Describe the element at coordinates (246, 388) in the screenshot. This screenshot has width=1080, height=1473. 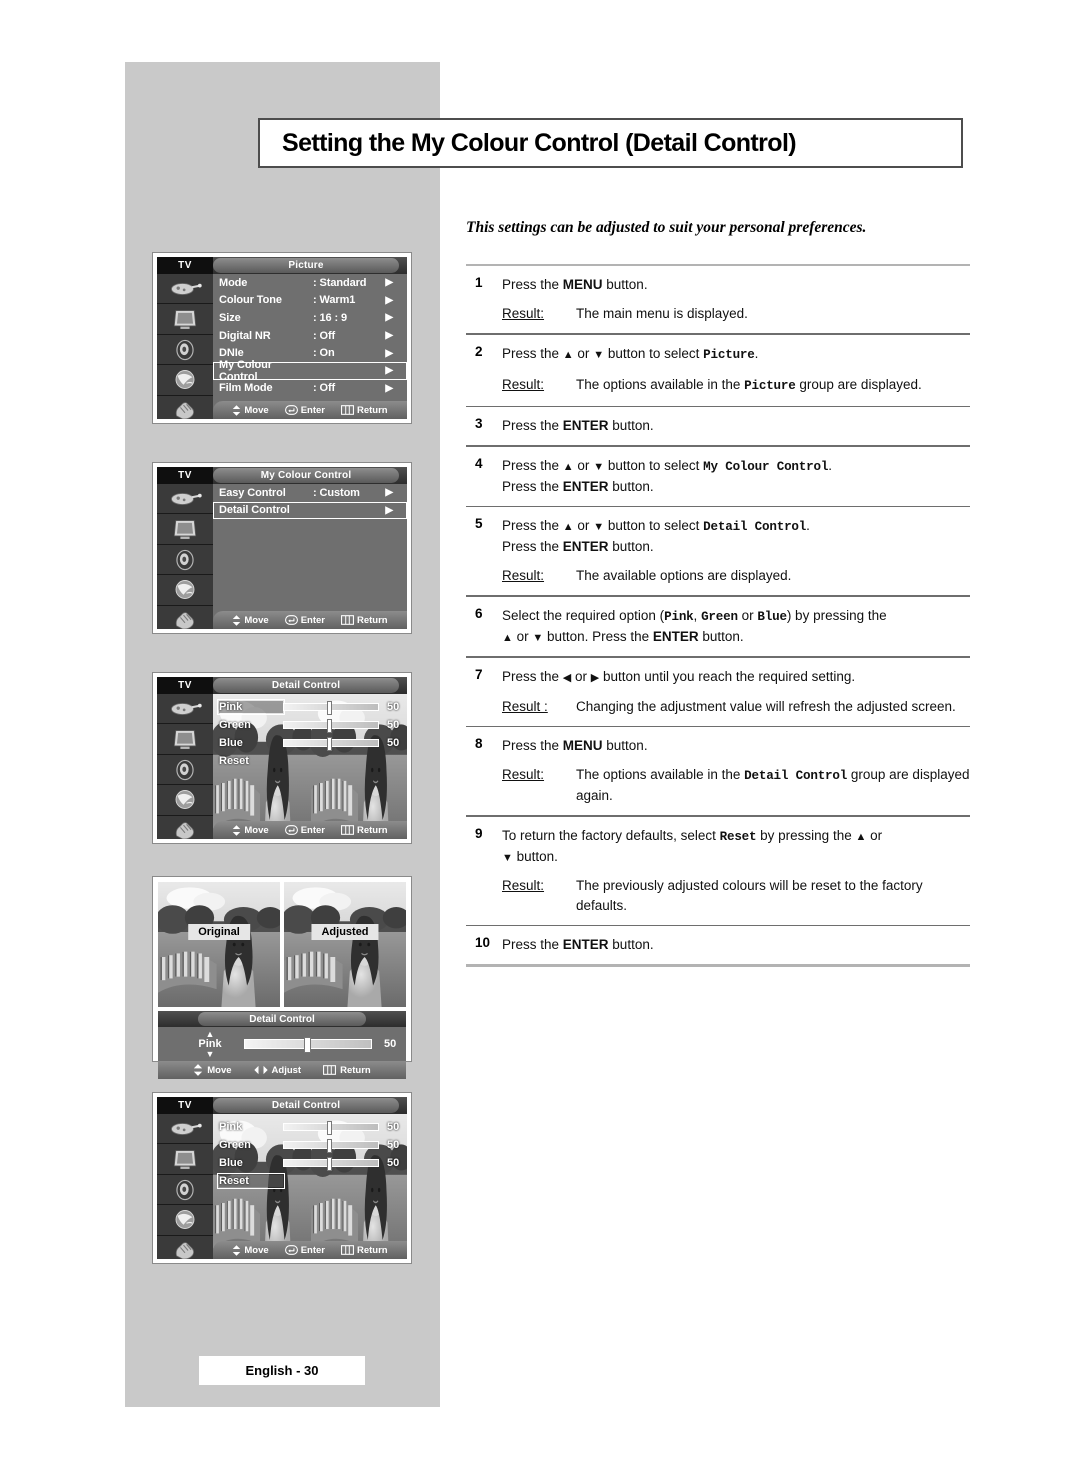
I see `menu-item-label: Film Mode` at that location.